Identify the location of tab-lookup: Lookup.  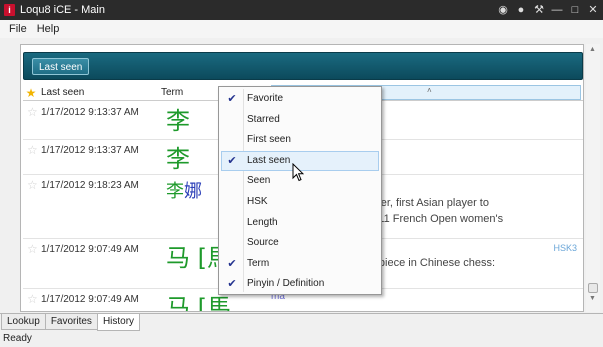
(23, 322).